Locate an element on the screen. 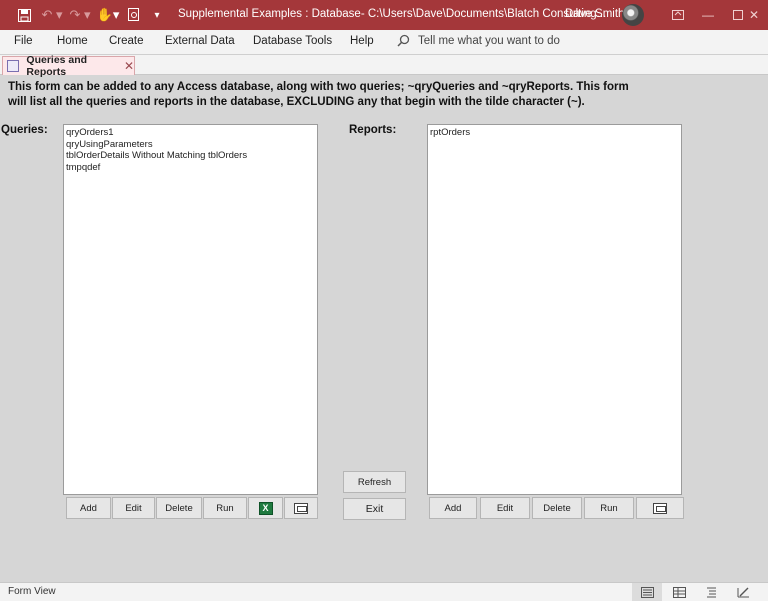 This screenshot has height=601, width=768. undo-icon: ↶ ▾ is located at coordinates (52, 15).